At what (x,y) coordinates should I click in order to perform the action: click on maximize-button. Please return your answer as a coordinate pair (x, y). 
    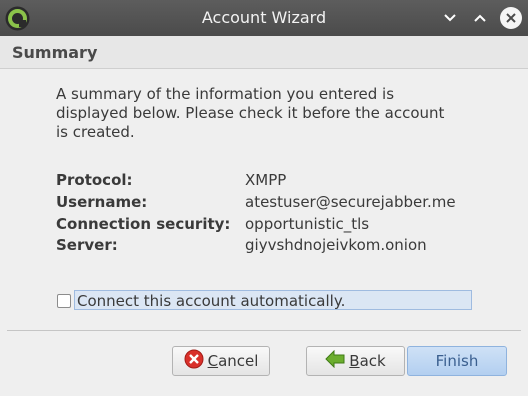
    Looking at the image, I should click on (480, 18).